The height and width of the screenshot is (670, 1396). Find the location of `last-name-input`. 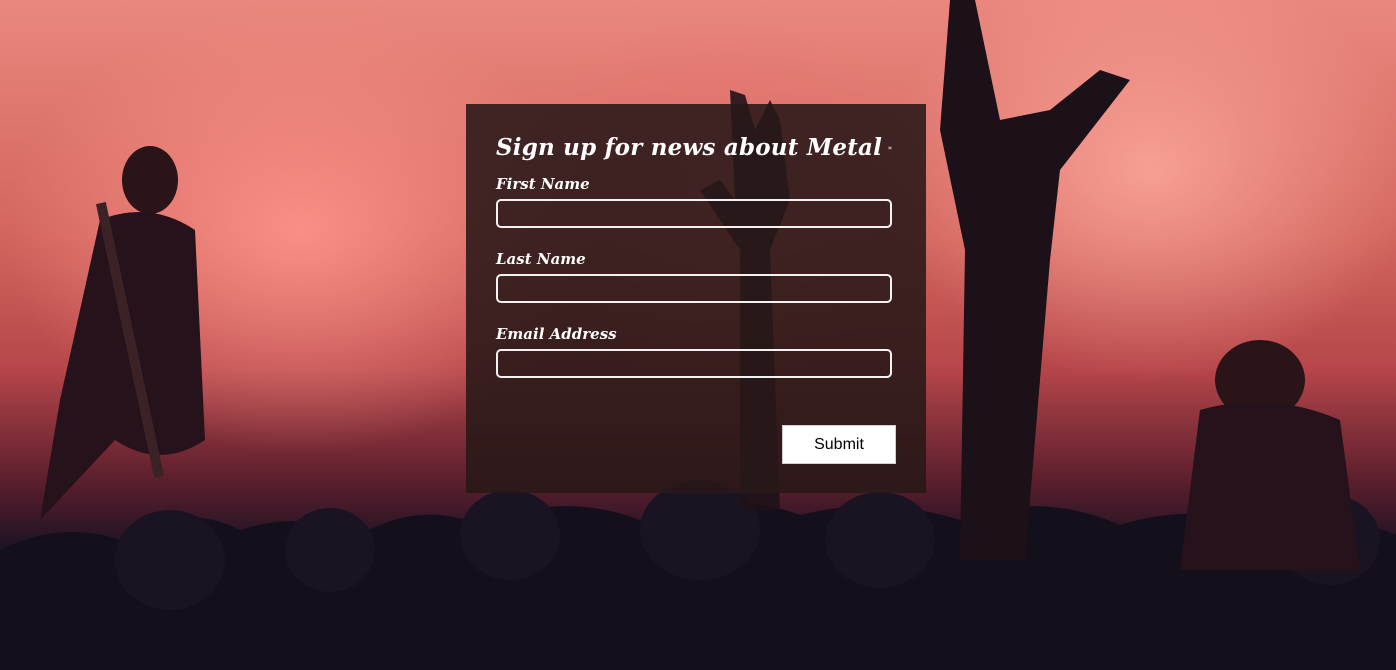

last-name-input is located at coordinates (694, 288).